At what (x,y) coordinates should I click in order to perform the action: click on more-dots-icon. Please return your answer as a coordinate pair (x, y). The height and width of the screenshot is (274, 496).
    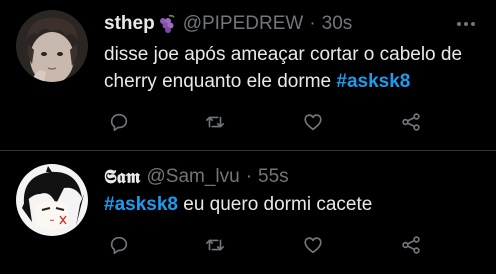
    Looking at the image, I should click on (466, 24).